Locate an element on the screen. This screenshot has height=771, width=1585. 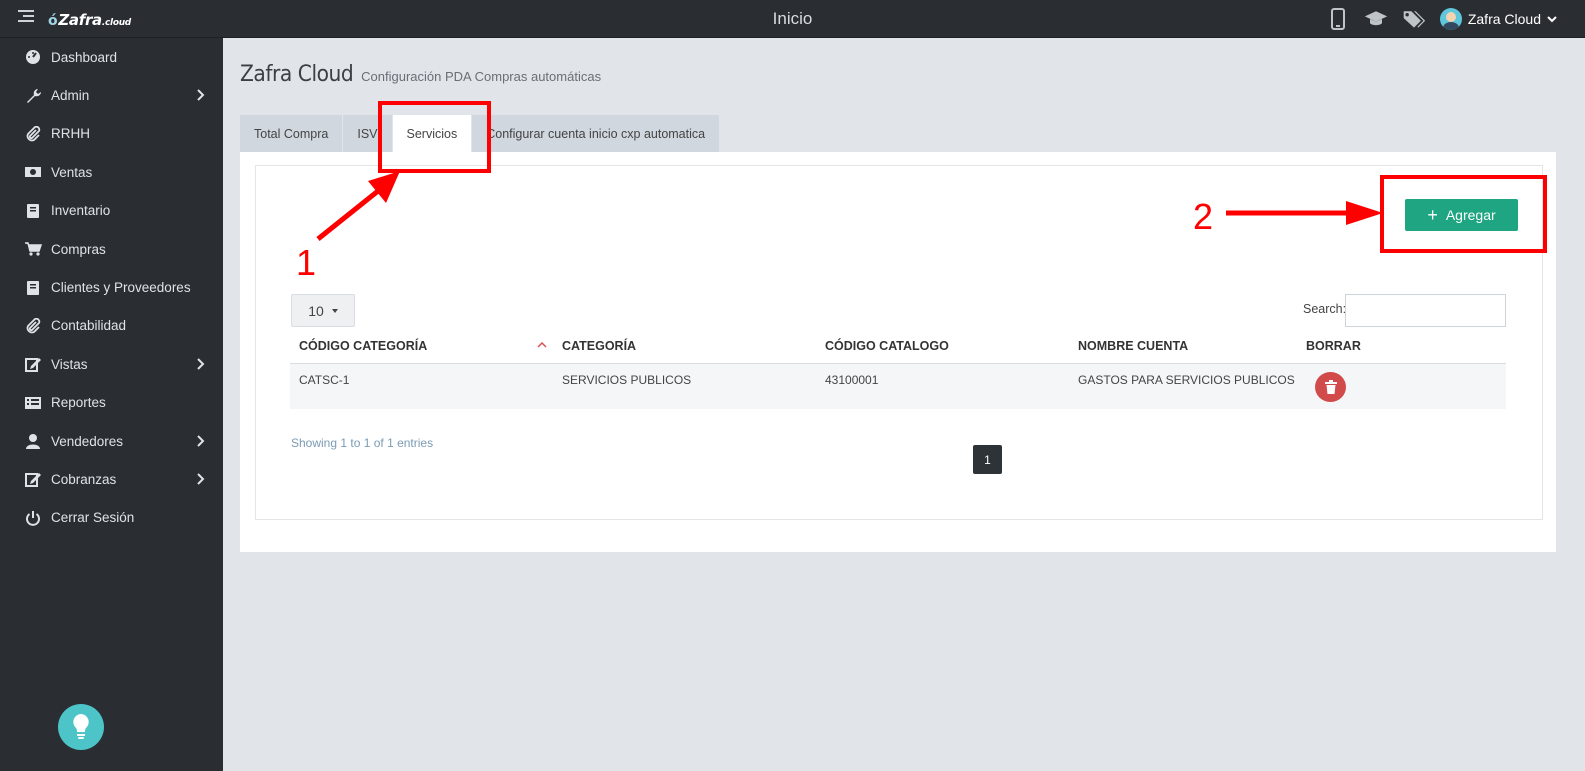
user-icon is located at coordinates (33, 441).